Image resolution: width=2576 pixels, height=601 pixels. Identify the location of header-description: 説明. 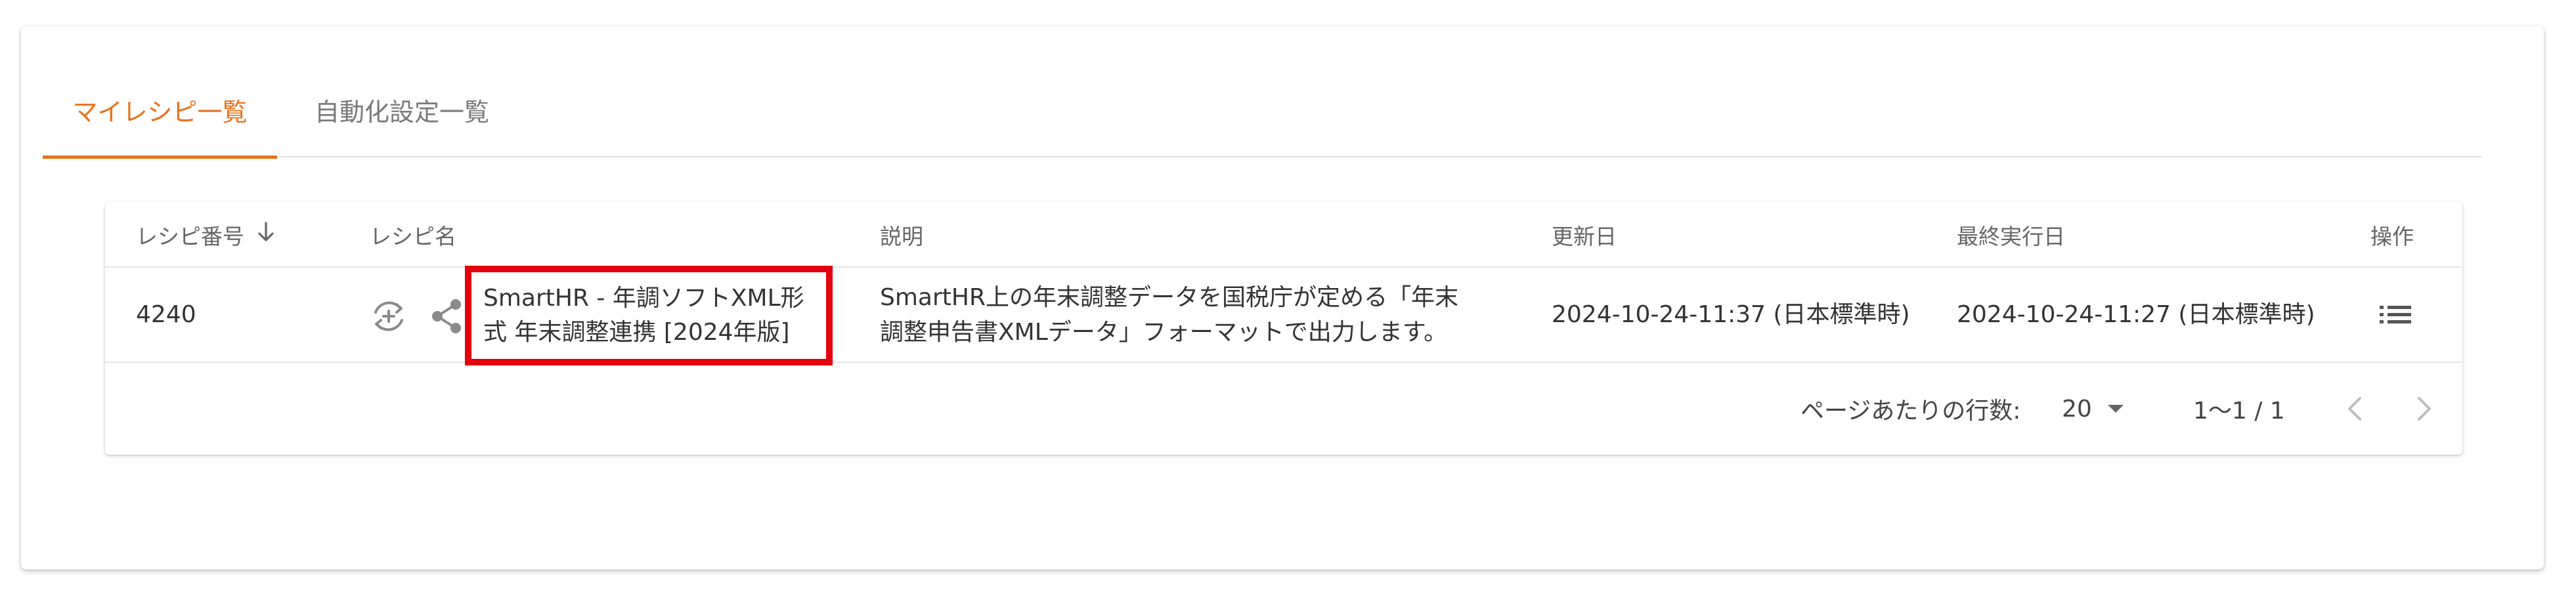
(901, 236).